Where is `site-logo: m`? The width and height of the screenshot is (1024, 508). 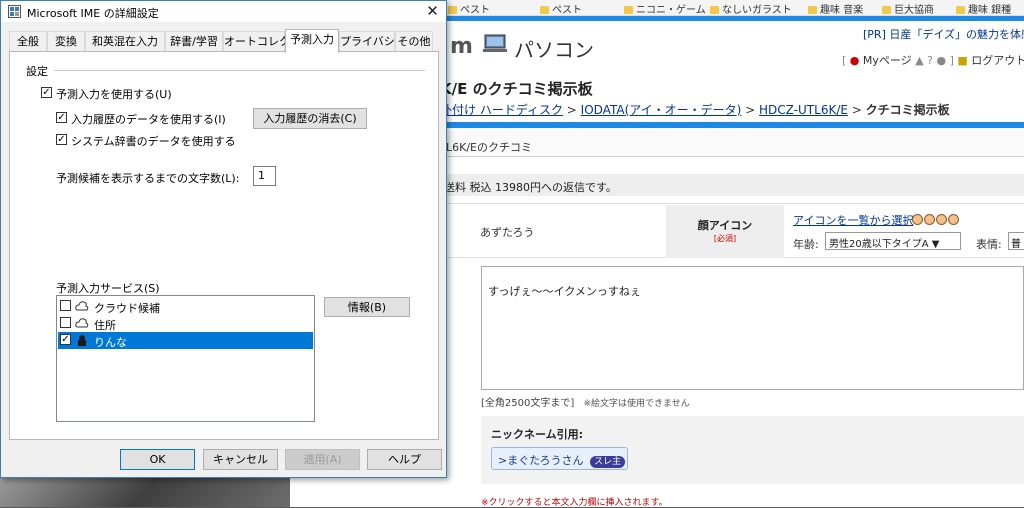
site-logo: m is located at coordinates (461, 46).